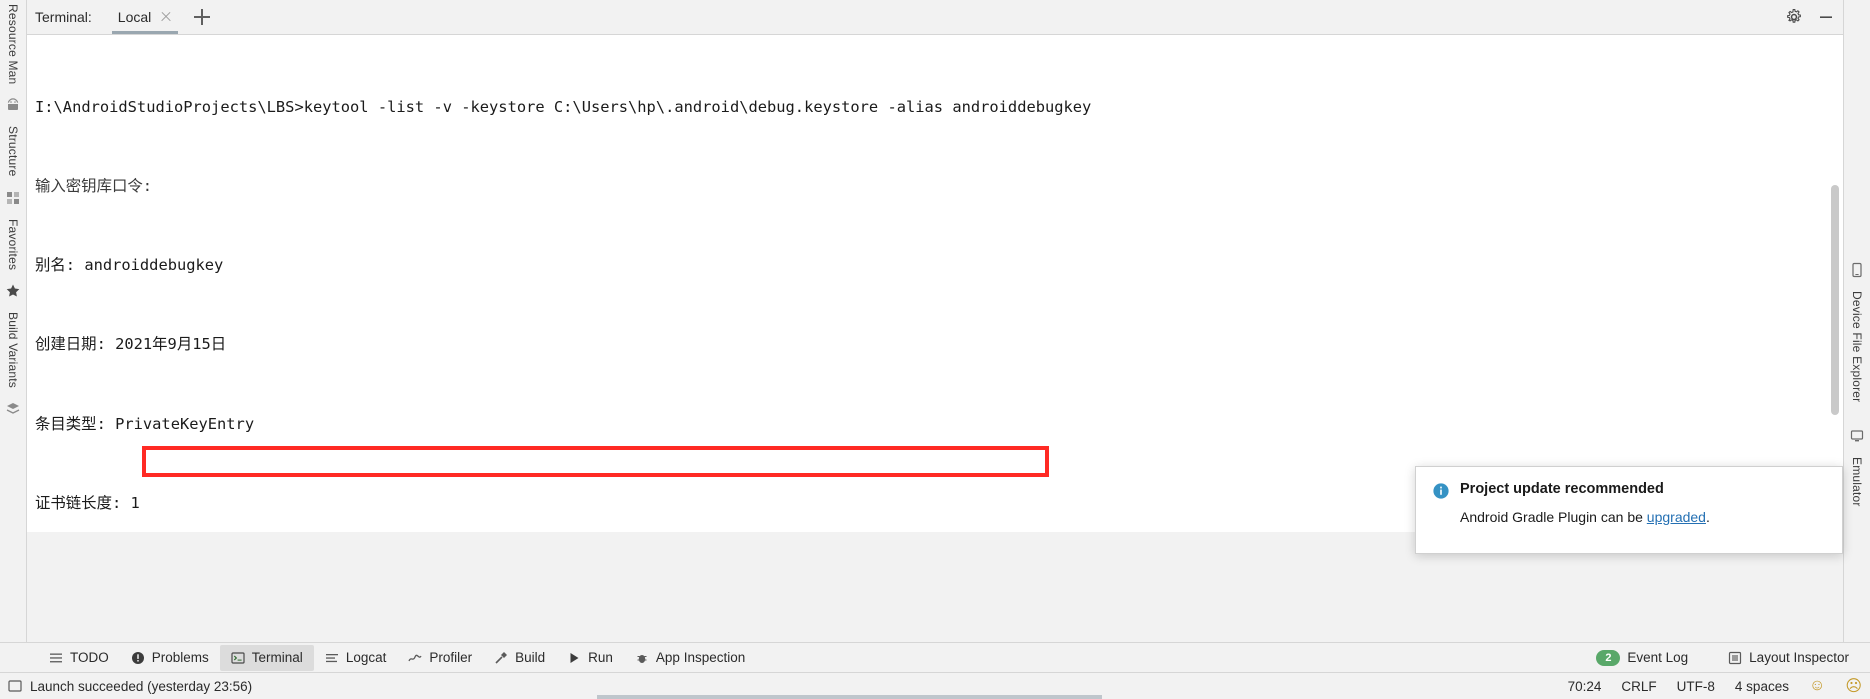 The width and height of the screenshot is (1870, 699). I want to click on sidebar-item-build-variants: Build Variants, so click(13, 350).